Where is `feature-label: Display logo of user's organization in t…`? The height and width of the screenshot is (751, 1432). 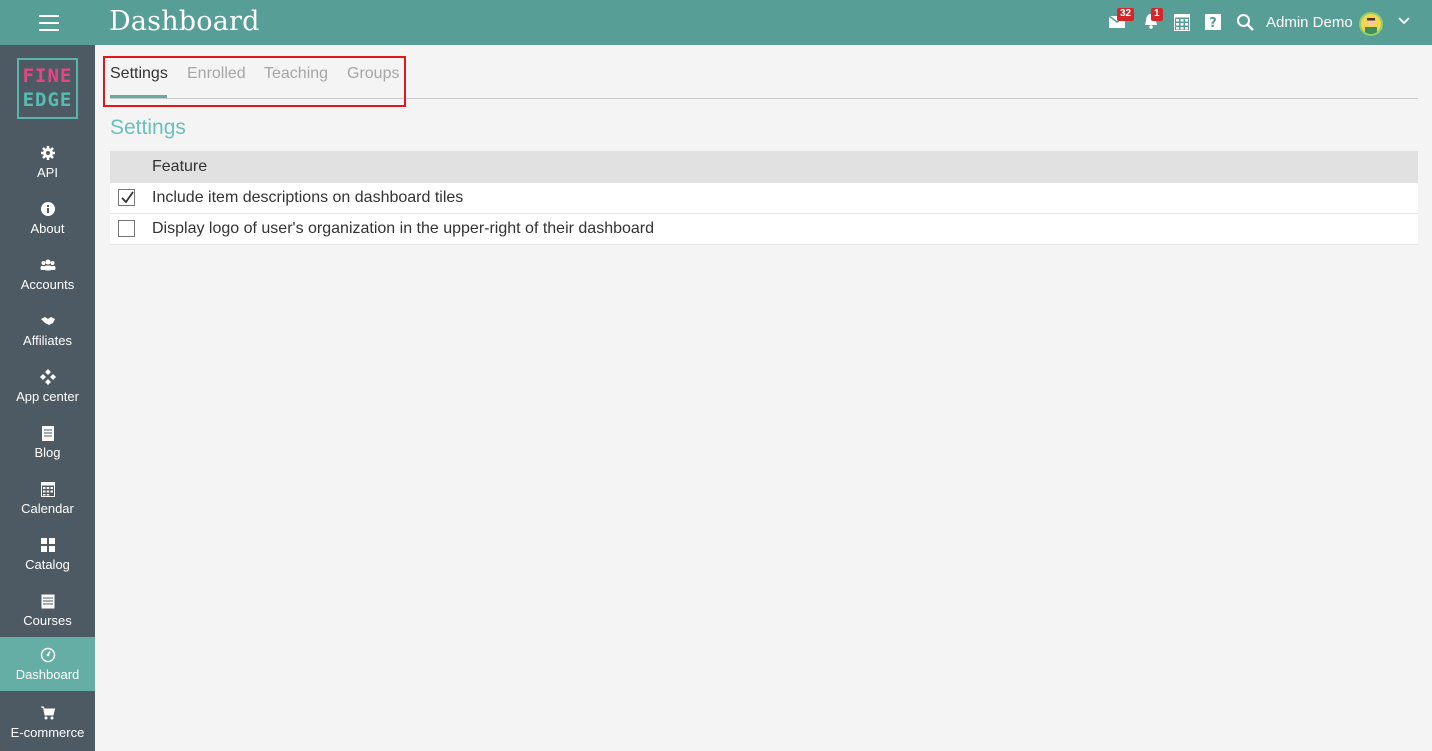
feature-label: Display logo of user's organization in t… is located at coordinates (403, 228).